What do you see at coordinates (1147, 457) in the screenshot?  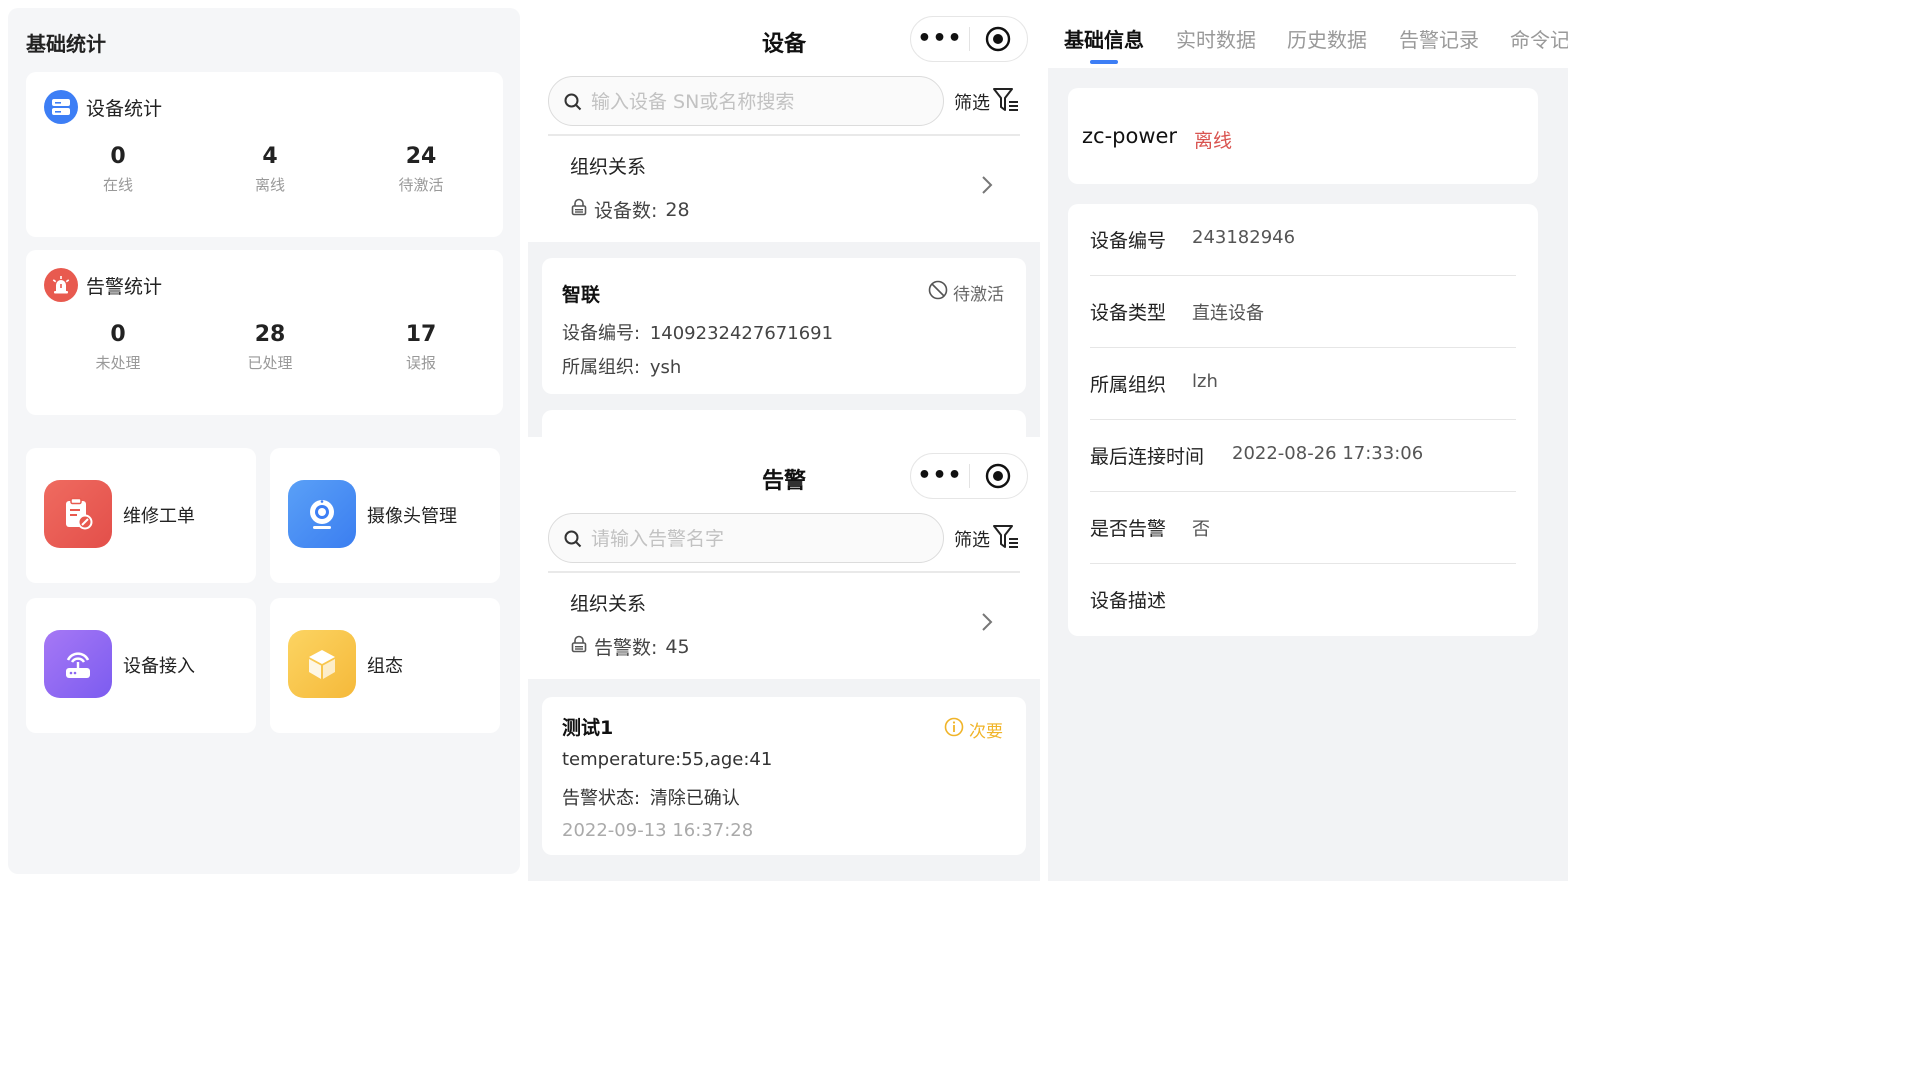 I see `info-key: 最后连接时间` at bounding box center [1147, 457].